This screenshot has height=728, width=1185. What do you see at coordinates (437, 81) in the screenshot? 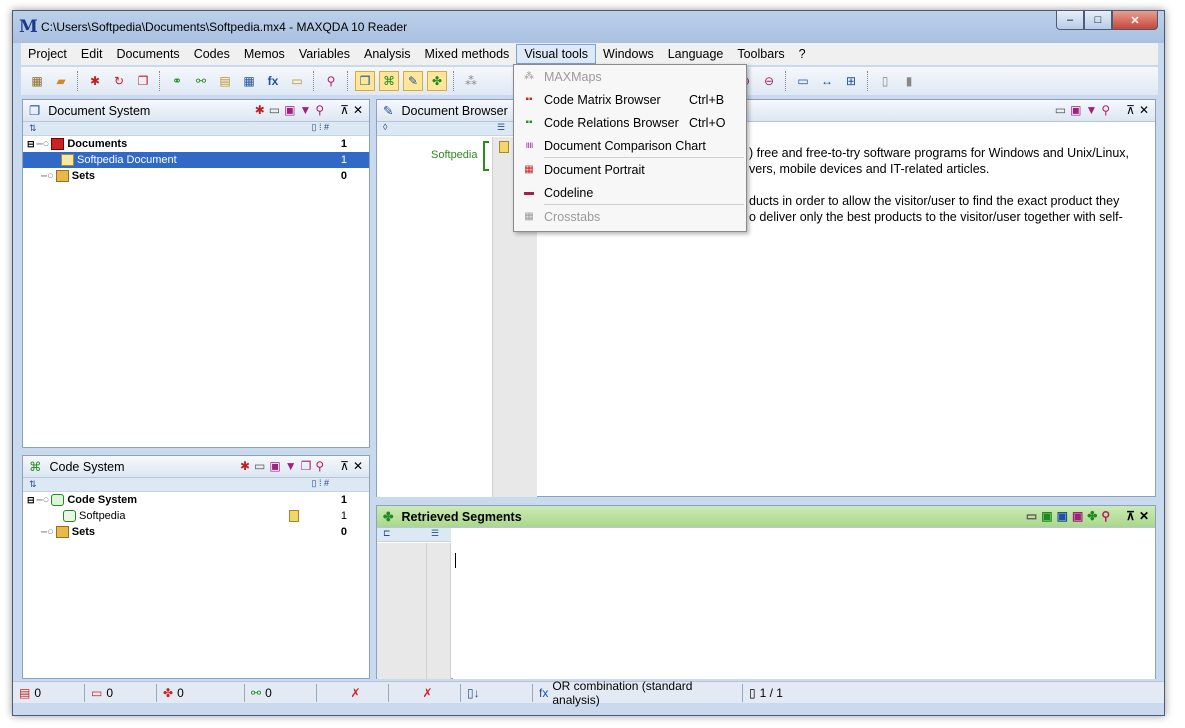
I see `retrieved-segments-toggle-icon: ✤` at bounding box center [437, 81].